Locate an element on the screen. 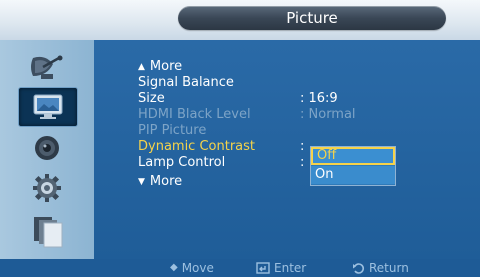 Image resolution: width=480 pixels, height=277 pixels. dropdown-option-off: Off is located at coordinates (353, 156).